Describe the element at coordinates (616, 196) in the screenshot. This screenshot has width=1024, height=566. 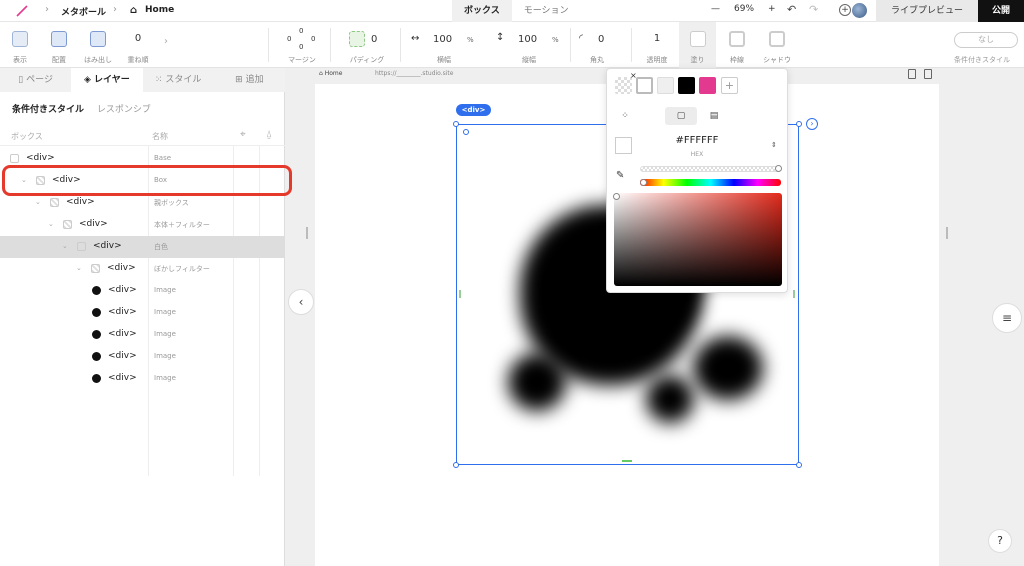
I see `color-picker-knob` at that location.